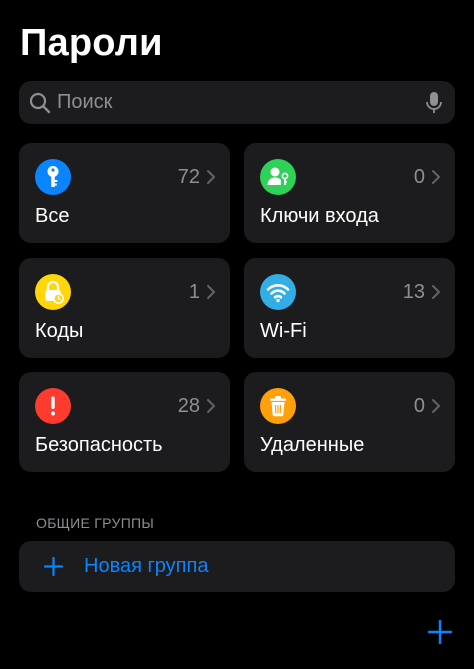 Image resolution: width=474 pixels, height=669 pixels. Describe the element at coordinates (194, 292) in the screenshot. I see `category-count: 1` at that location.